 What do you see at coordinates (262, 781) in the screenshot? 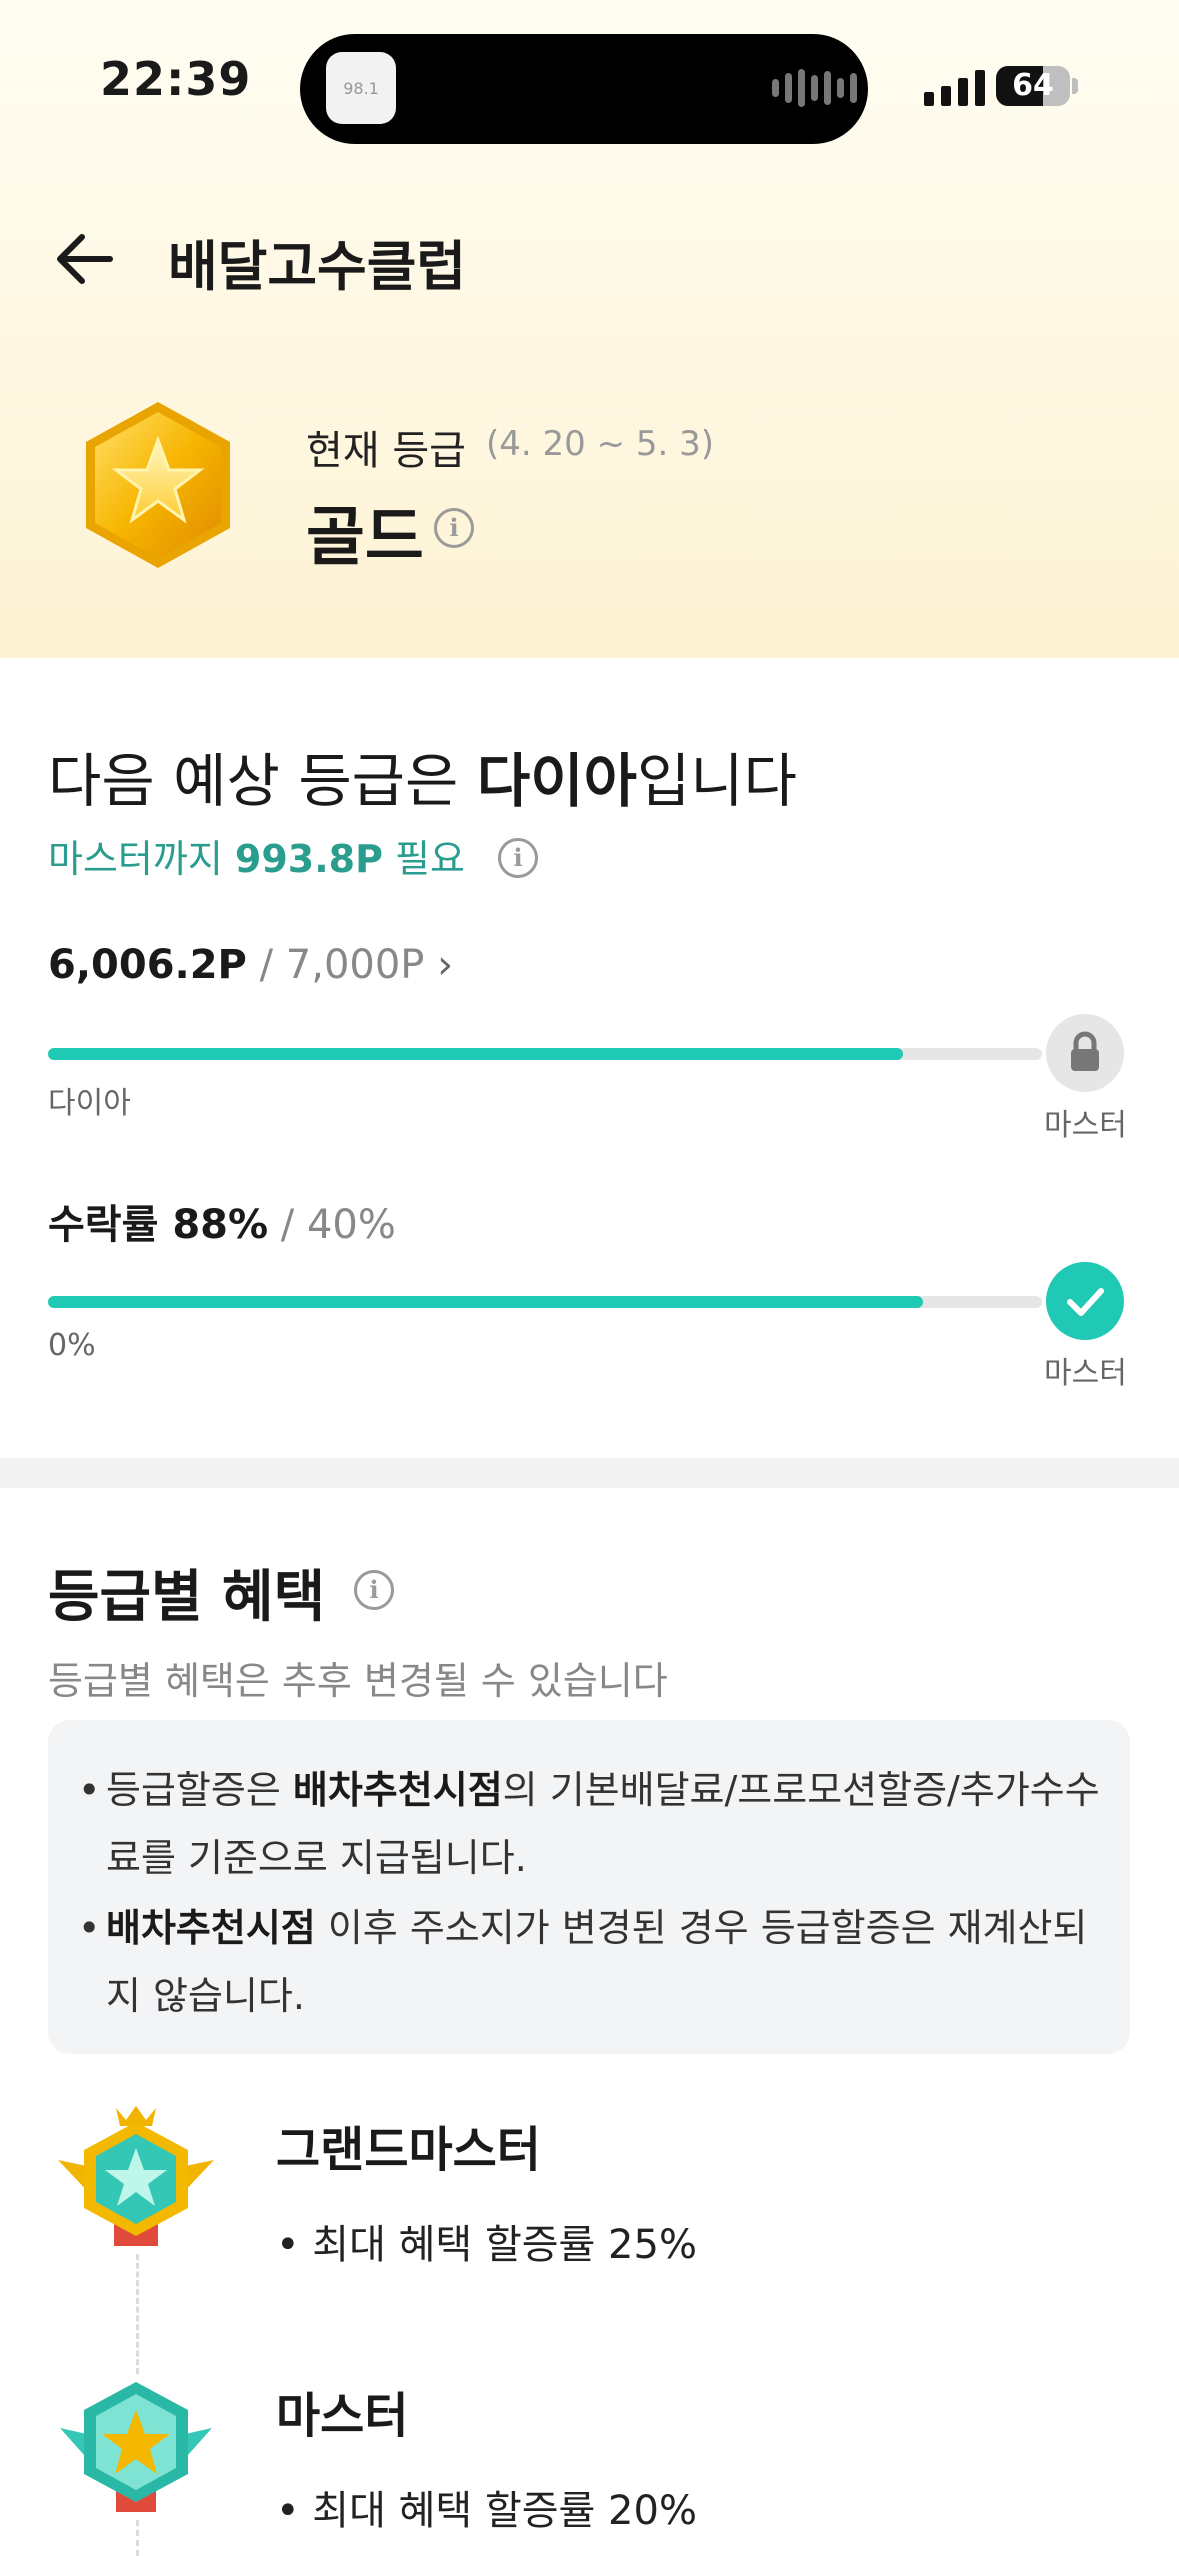
I see `next-title-prefix: 다음 예상 등급은` at bounding box center [262, 781].